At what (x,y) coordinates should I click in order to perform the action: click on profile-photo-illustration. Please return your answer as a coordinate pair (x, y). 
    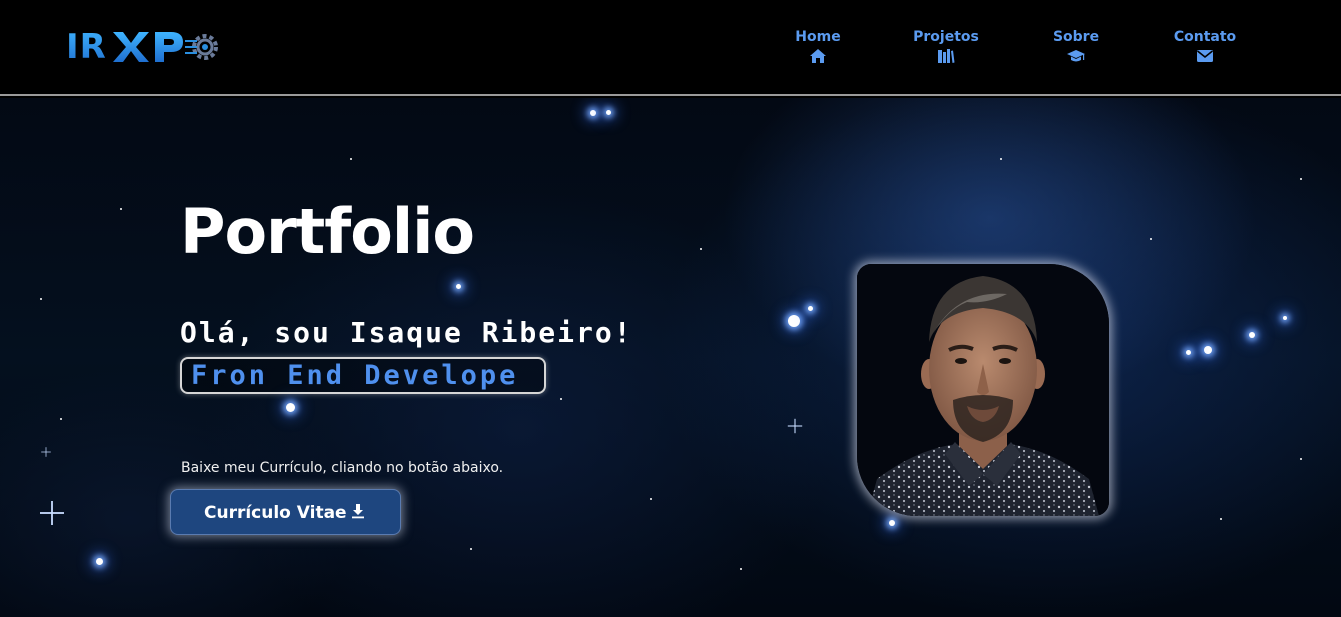
    Looking at the image, I should click on (983, 390).